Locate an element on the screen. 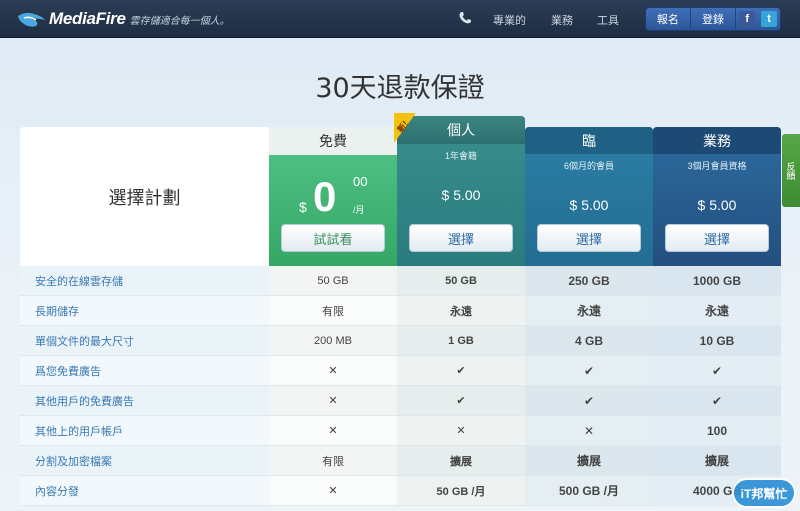 The image size is (800, 511). table-row: 爲您免費廣告 ✕ ✔ ✔ ✔ is located at coordinates (400, 371).